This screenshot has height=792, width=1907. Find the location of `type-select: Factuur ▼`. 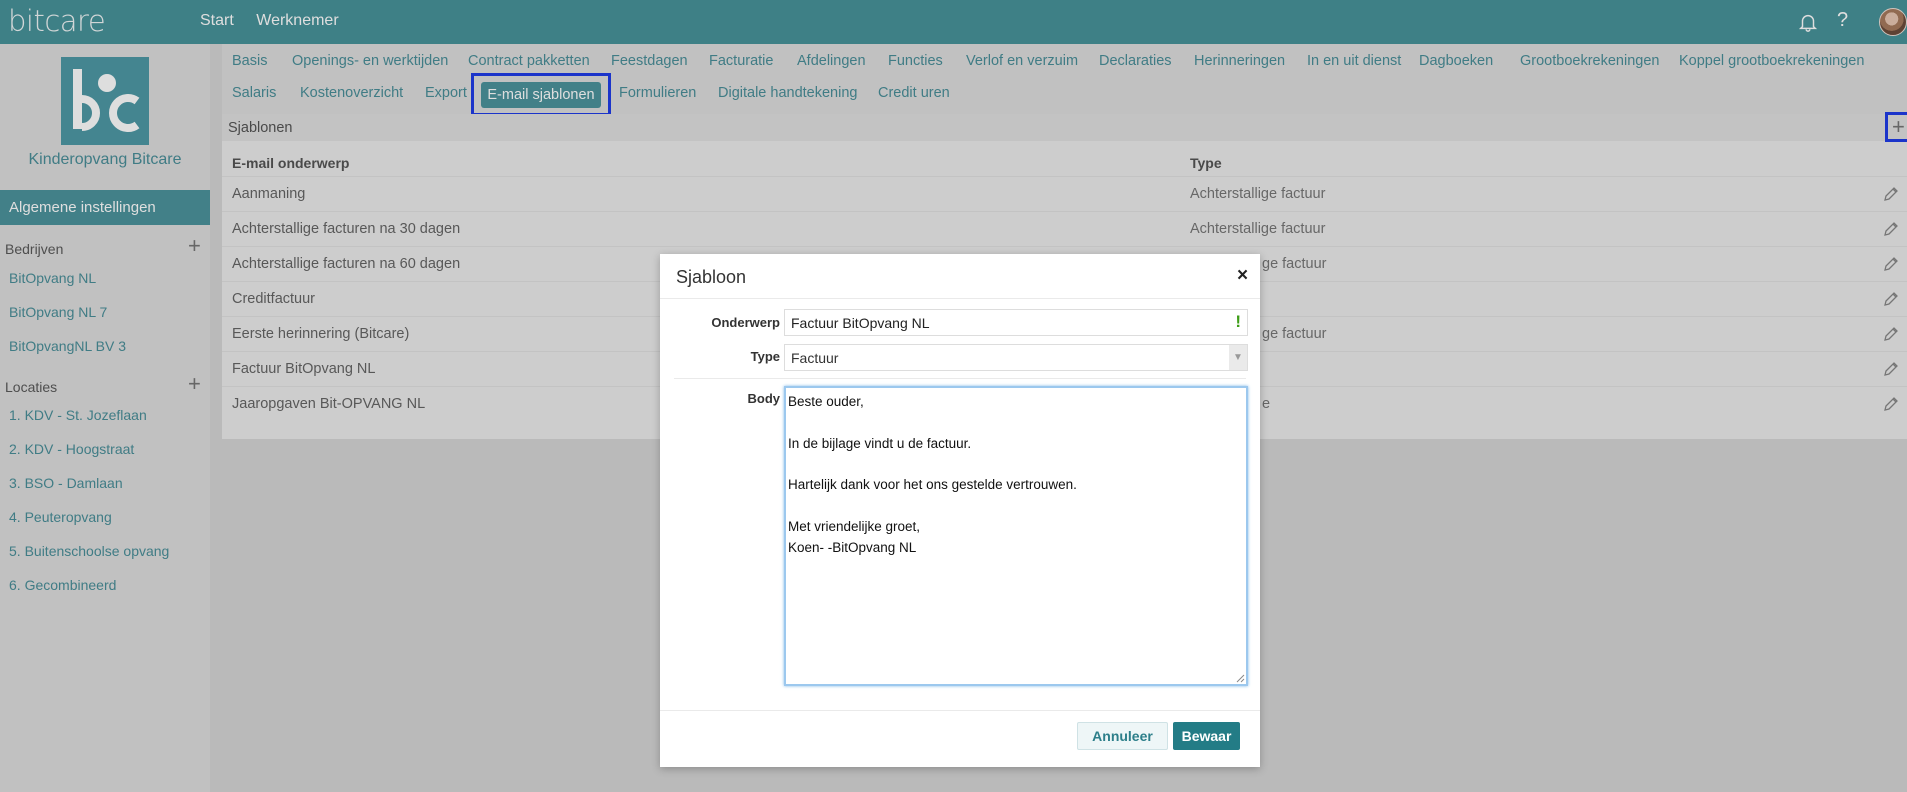

type-select: Factuur ▼ is located at coordinates (1016, 357).